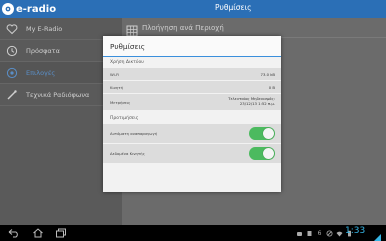 This screenshot has height=241, width=386. I want to click on network-usage-section-header: Χρήση Δικτύου, so click(127, 62).